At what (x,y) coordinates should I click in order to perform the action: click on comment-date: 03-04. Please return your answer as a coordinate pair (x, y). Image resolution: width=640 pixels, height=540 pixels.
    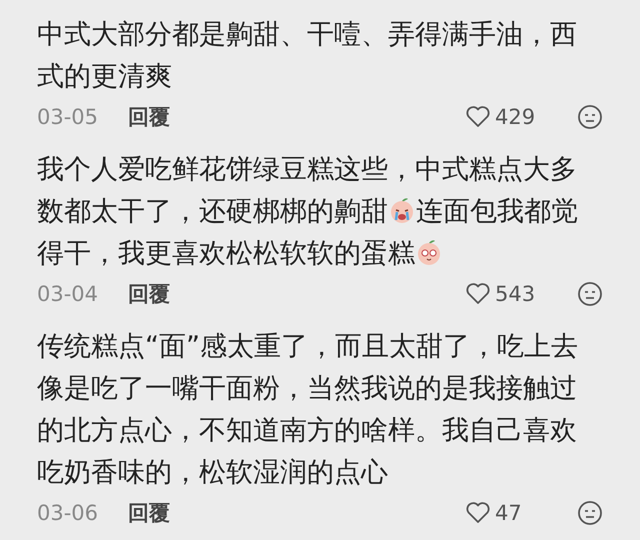
    Looking at the image, I should click on (67, 294).